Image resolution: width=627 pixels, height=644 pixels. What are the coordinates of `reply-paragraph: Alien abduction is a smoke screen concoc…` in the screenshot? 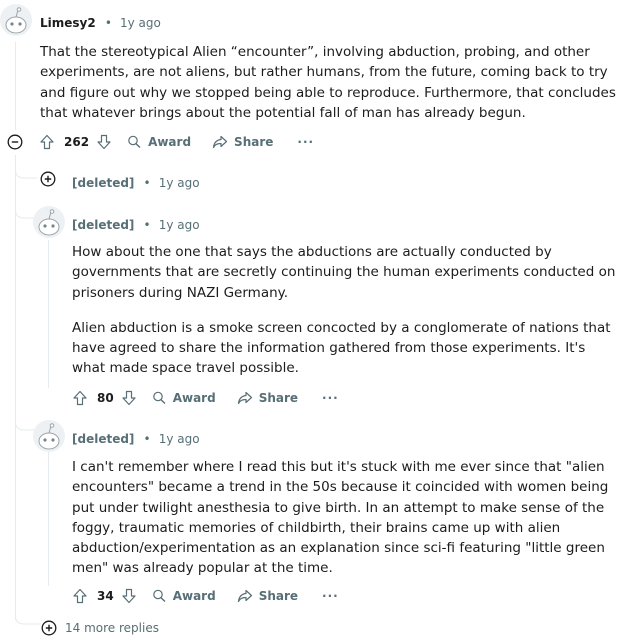 It's located at (341, 348).